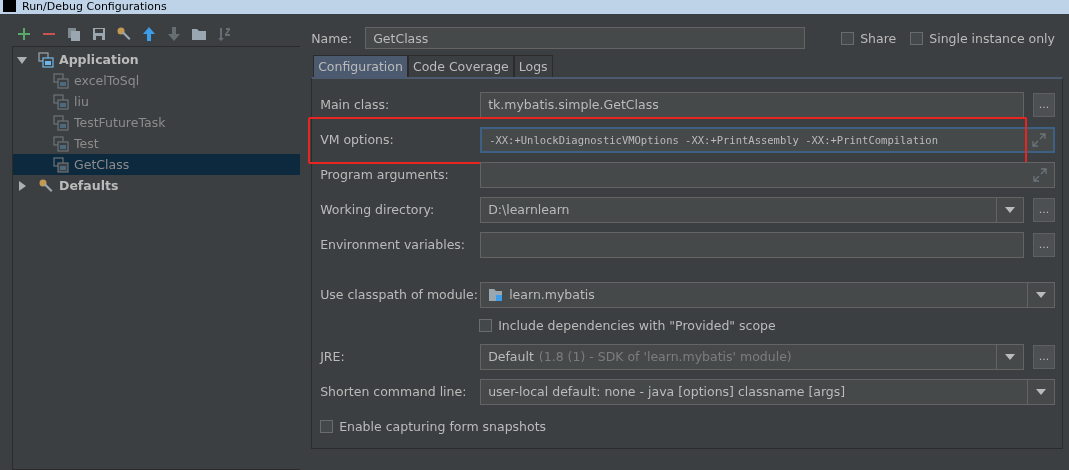 The image size is (1069, 470). I want to click on module-folder-icon, so click(496, 294).